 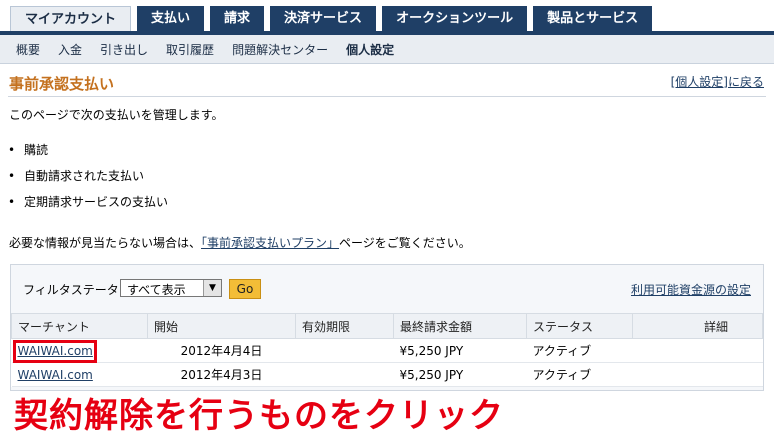 What do you see at coordinates (79, 326) in the screenshot?
I see `col-merchant: マーチャント` at bounding box center [79, 326].